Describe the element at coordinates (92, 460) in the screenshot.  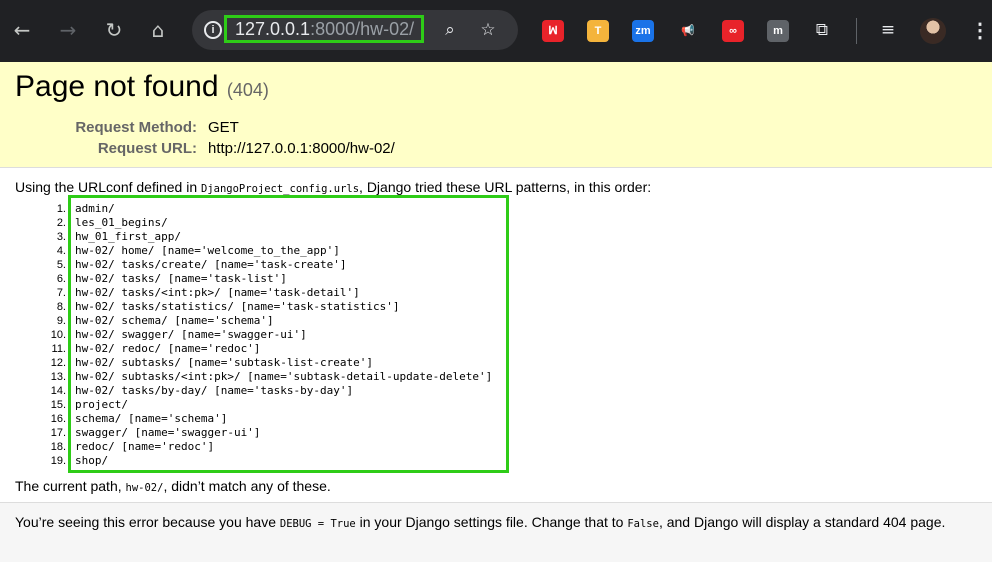
I see `pattern-text: shop/` at that location.